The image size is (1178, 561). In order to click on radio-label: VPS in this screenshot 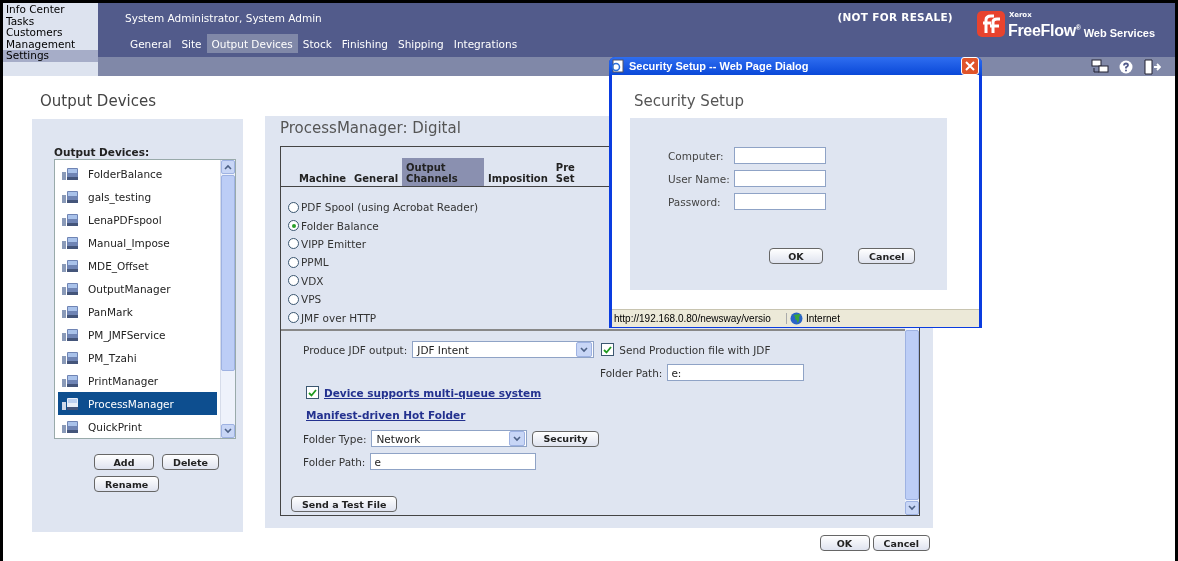, I will do `click(311, 299)`.